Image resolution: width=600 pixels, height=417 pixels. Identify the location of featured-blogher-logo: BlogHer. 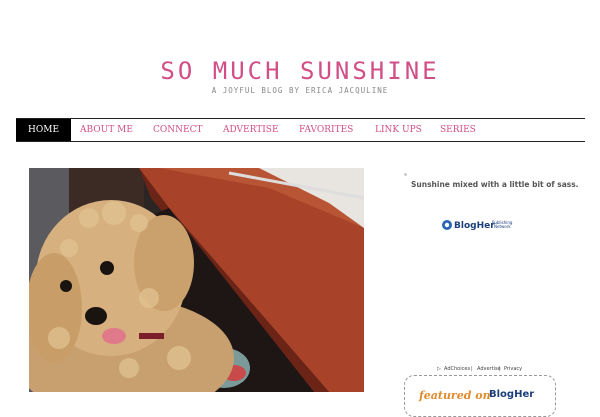
(512, 394).